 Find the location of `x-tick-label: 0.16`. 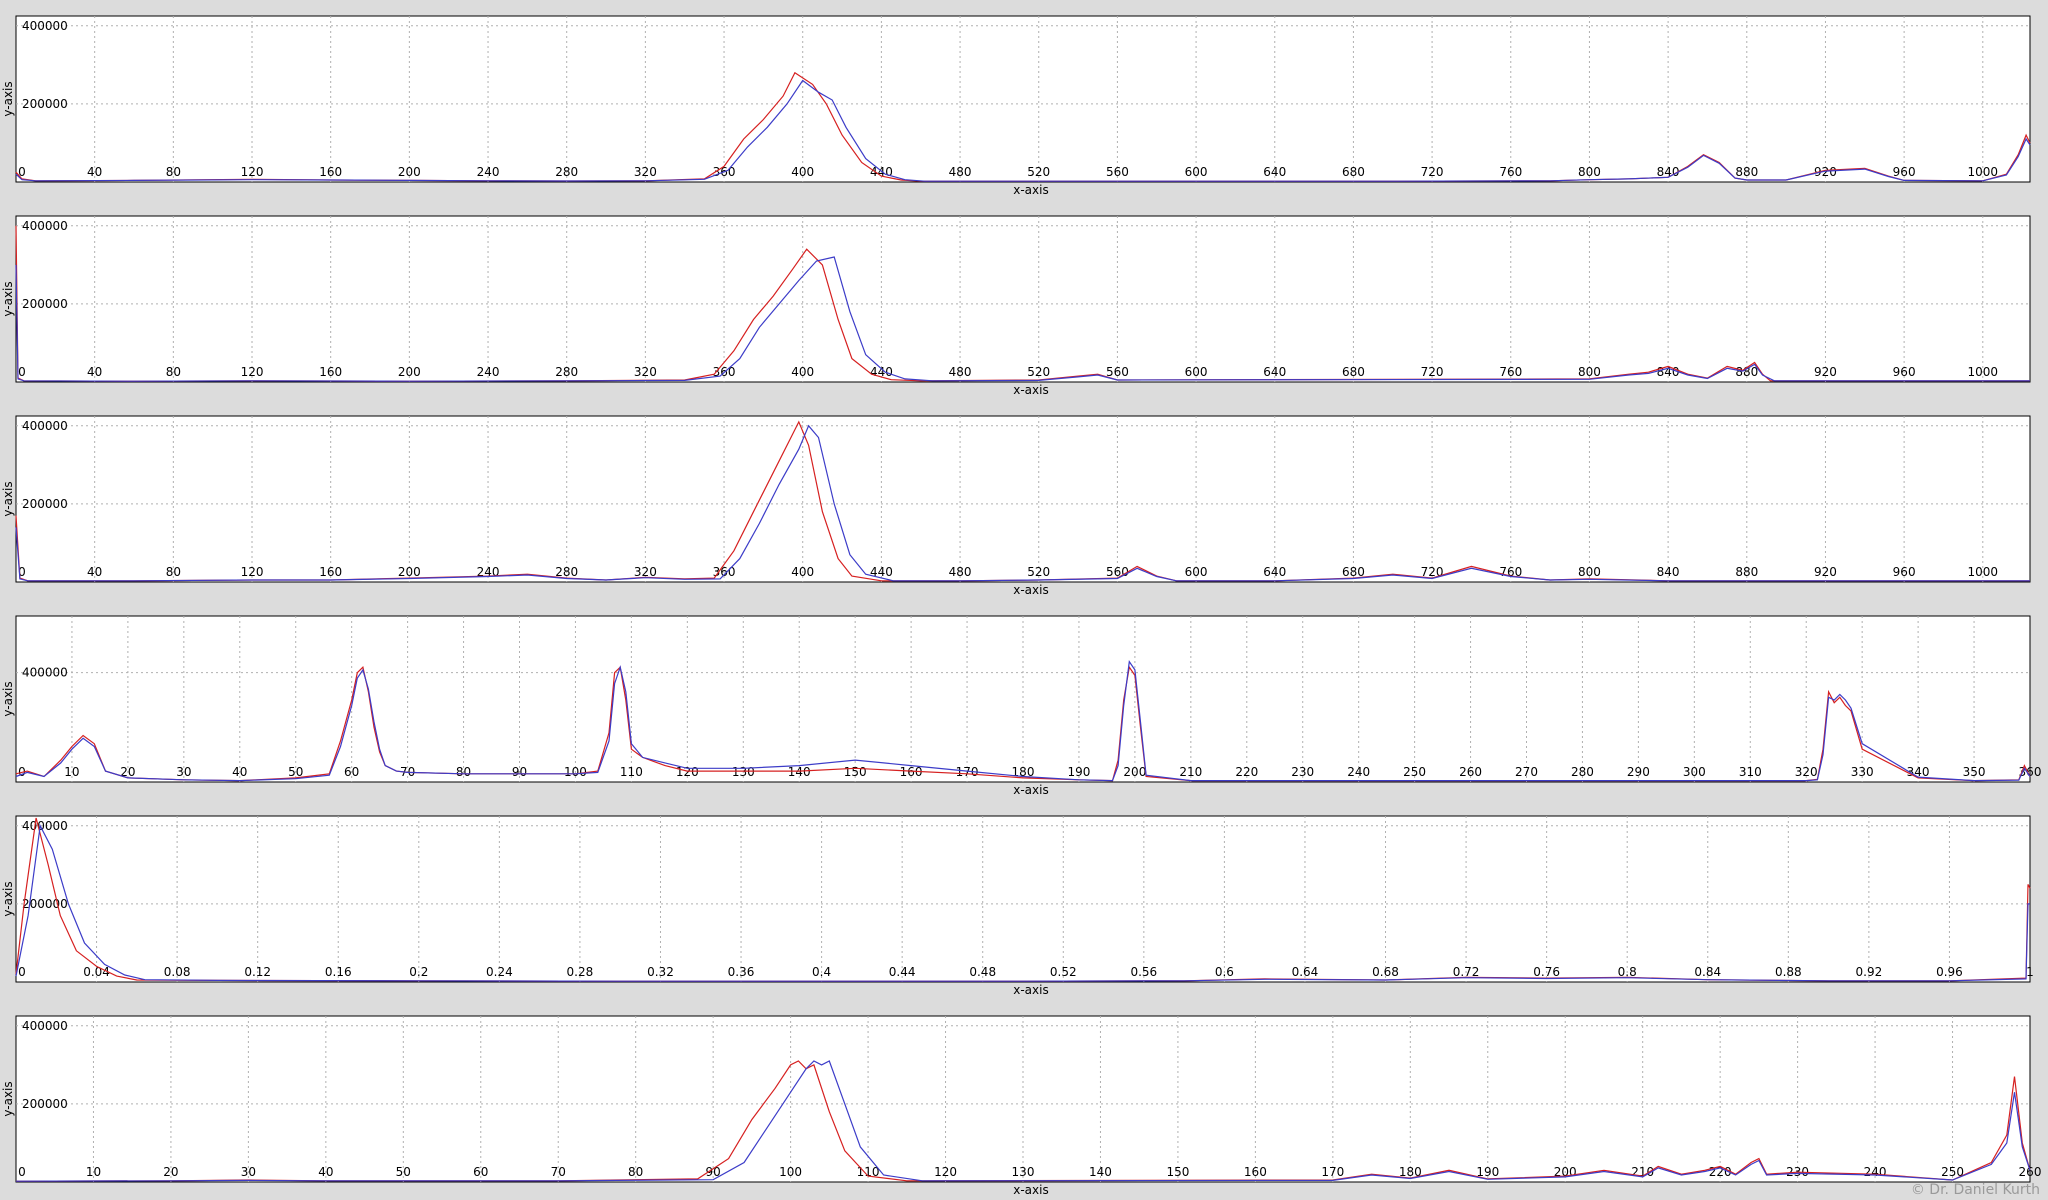

x-tick-label: 0.16 is located at coordinates (338, 972).